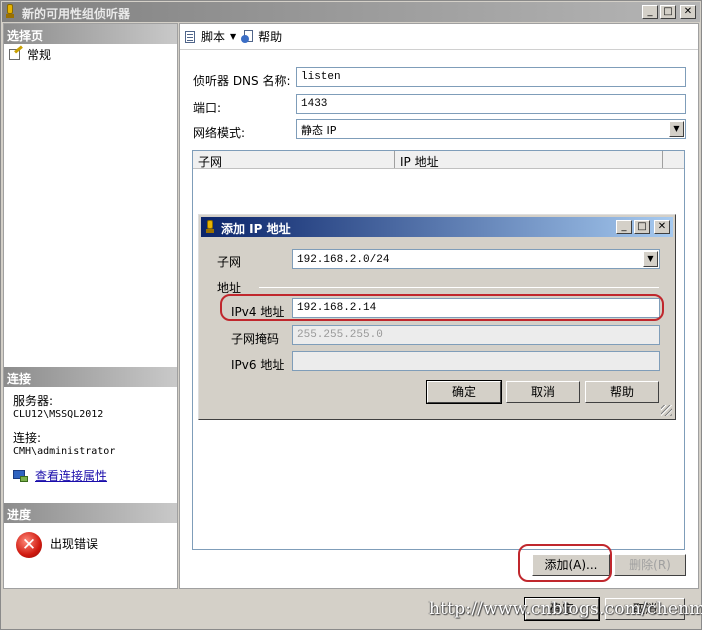  What do you see at coordinates (543, 392) in the screenshot?
I see `dialog-cancel-button: 取消` at bounding box center [543, 392].